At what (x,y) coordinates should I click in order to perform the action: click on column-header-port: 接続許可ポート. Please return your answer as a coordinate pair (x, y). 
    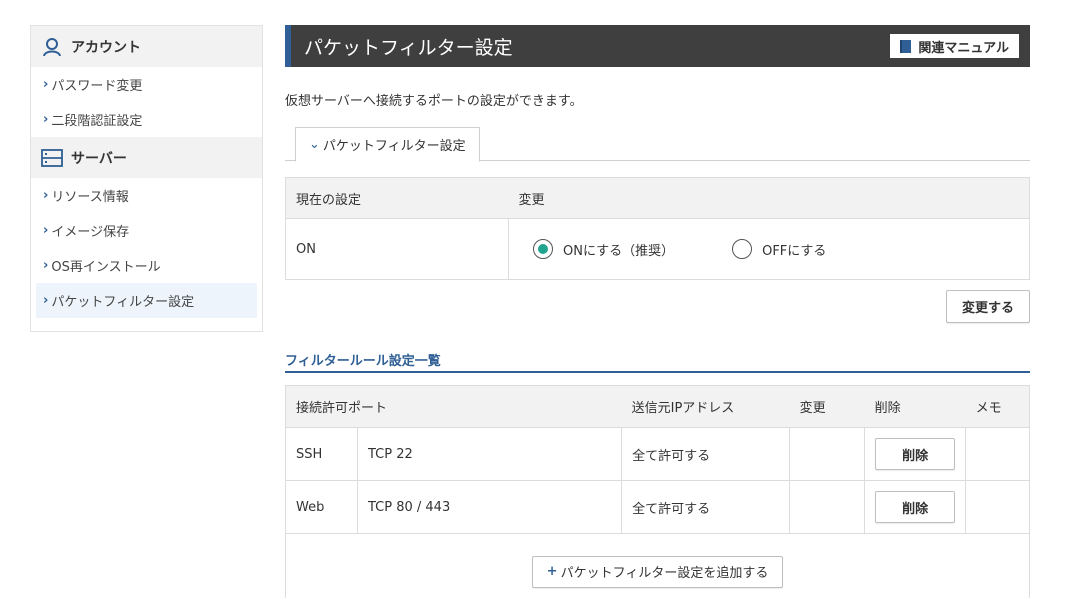
    Looking at the image, I should click on (453, 406).